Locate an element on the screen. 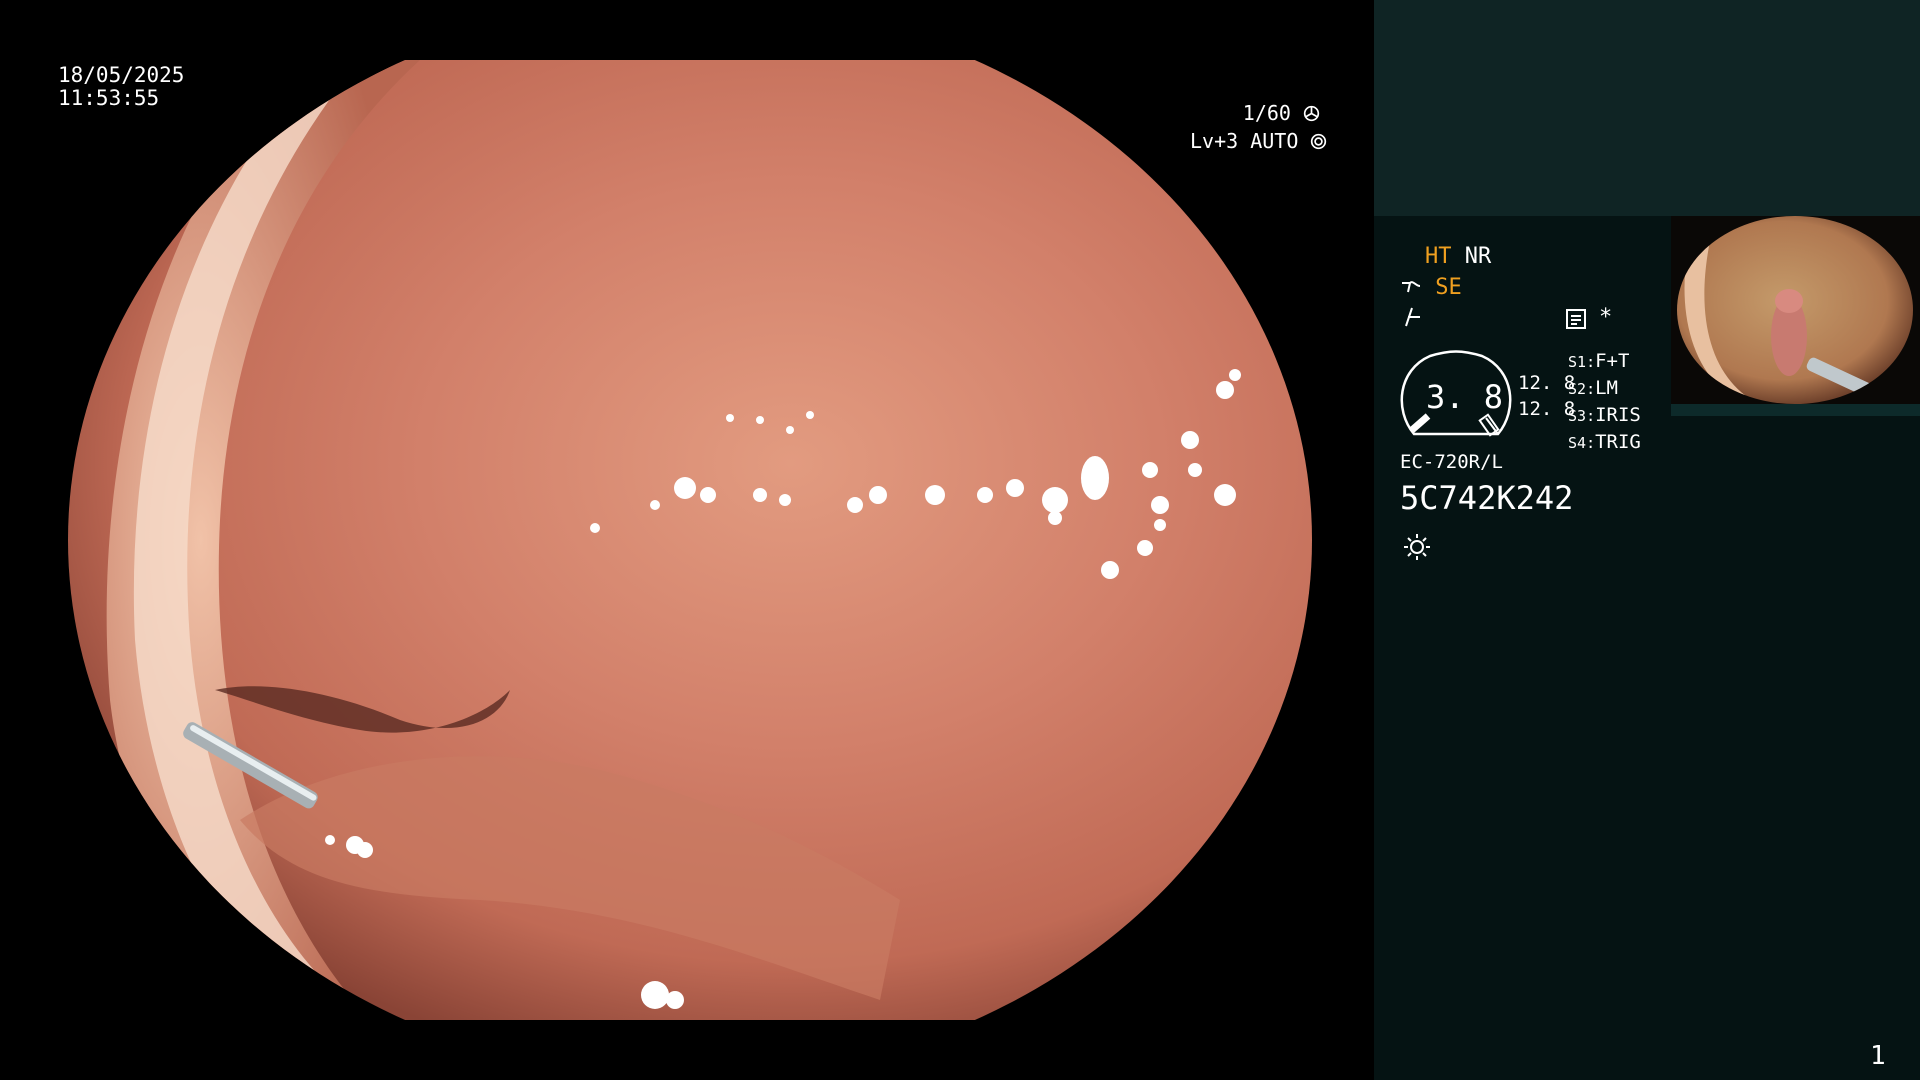 This screenshot has height=1080, width=1920. exposure-info: 1/60 Lv+3 AUTO is located at coordinates (1258, 127).